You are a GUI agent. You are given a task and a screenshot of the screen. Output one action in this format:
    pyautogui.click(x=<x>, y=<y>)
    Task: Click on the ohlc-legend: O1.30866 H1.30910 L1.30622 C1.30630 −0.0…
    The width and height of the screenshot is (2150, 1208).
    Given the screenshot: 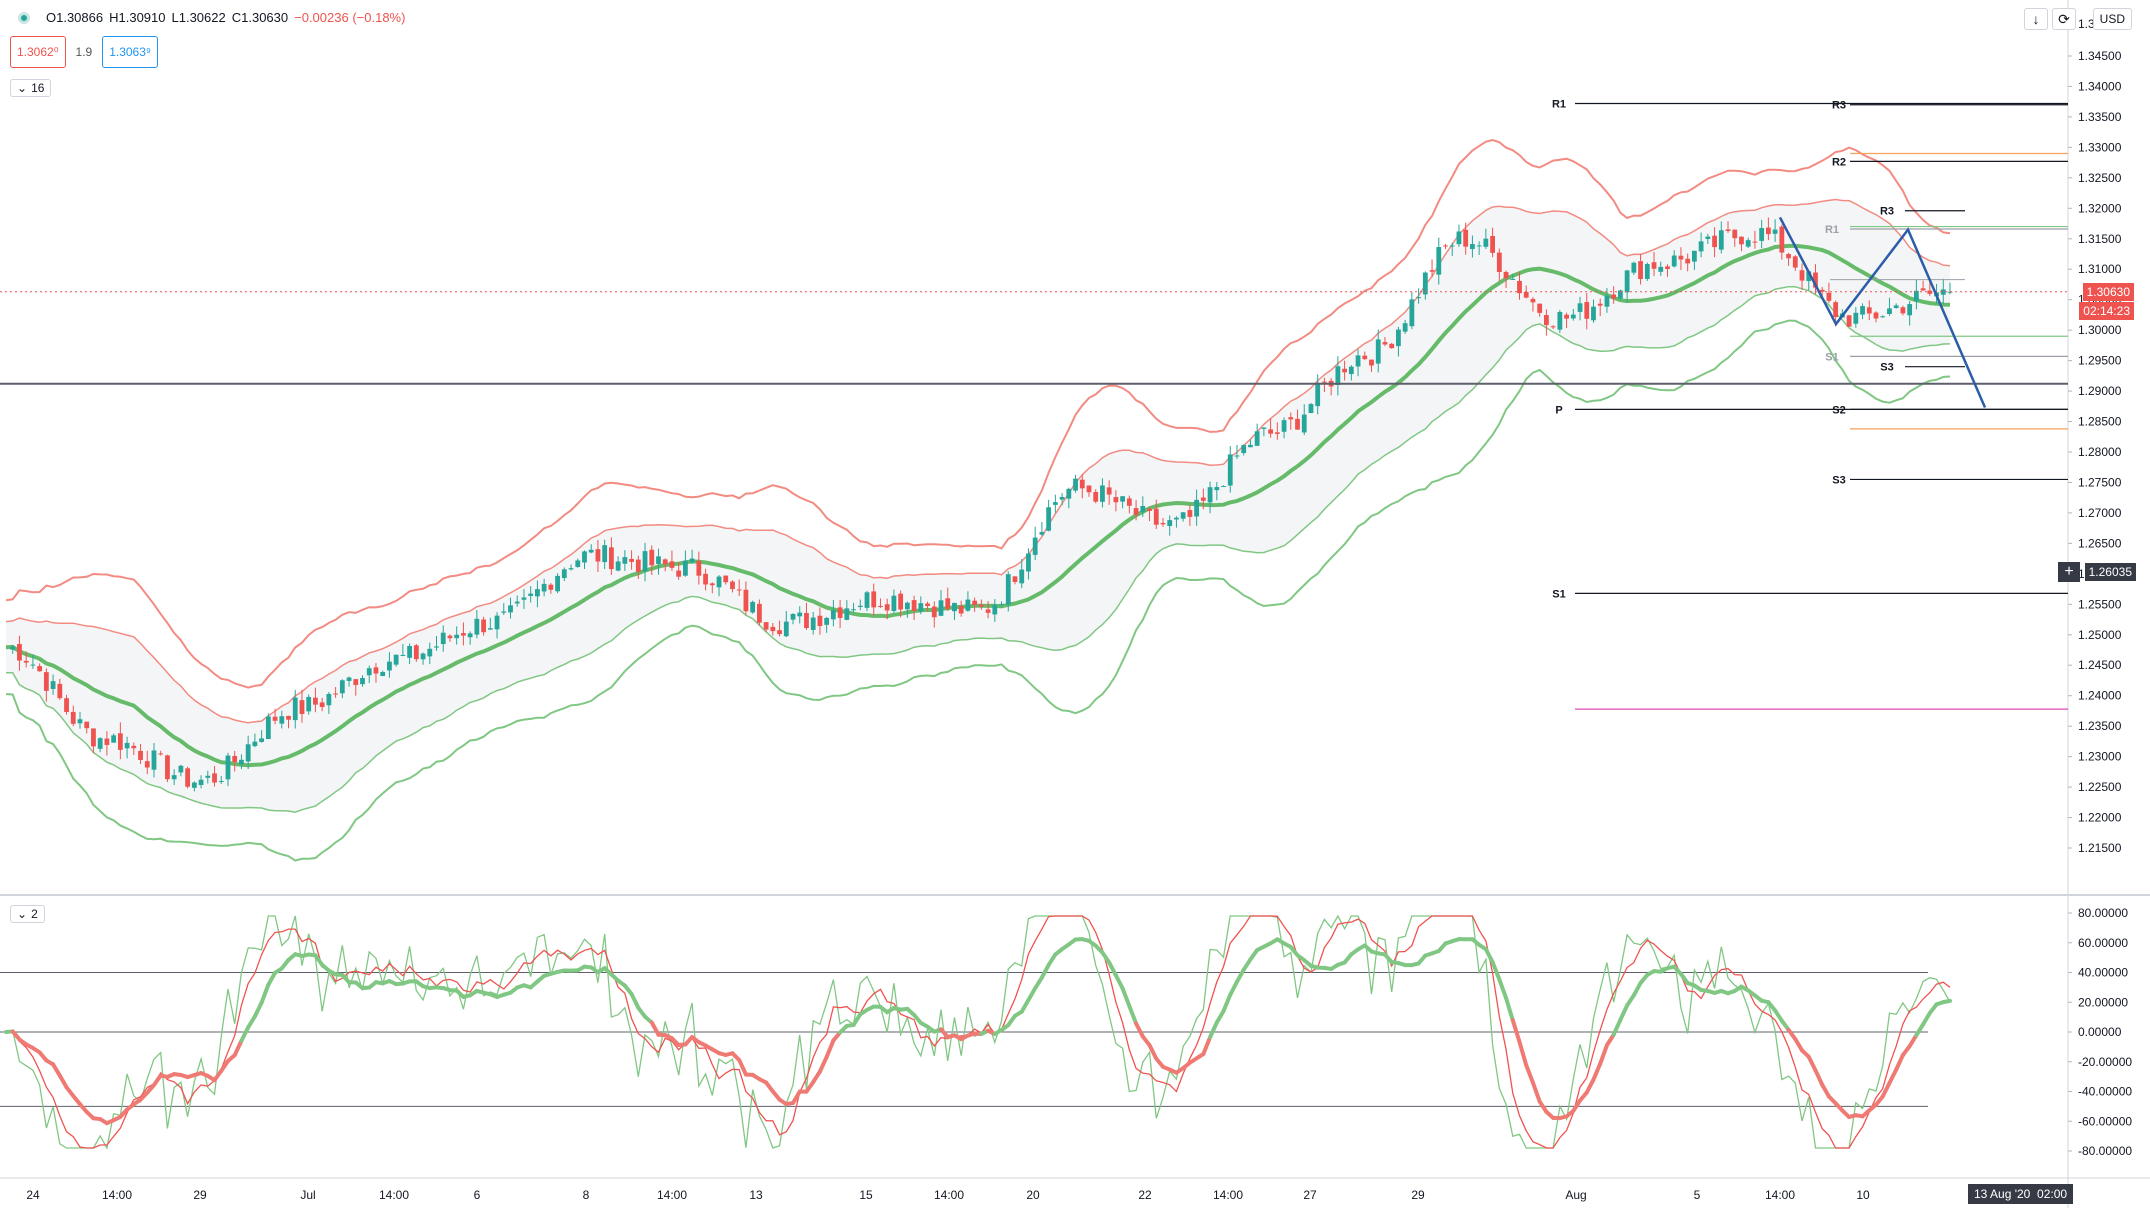 What is the action you would take?
    pyautogui.click(x=211, y=17)
    